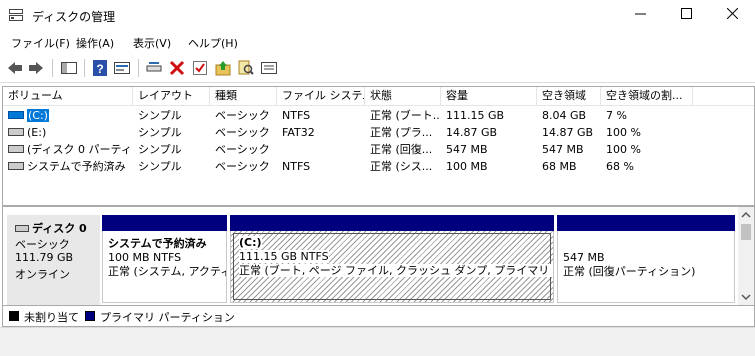 The image size is (755, 356). Describe the element at coordinates (152, 43) in the screenshot. I see `menu-view: 表示(V)` at that location.